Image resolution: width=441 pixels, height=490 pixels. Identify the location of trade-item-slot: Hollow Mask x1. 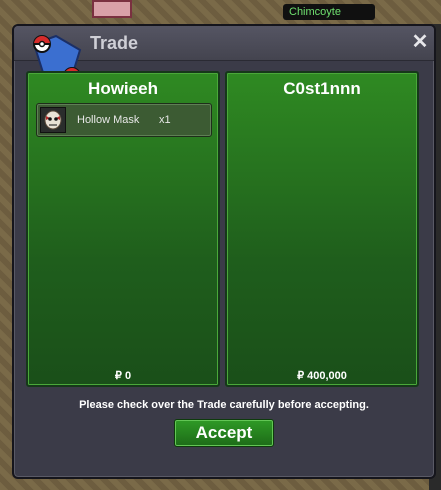
(124, 120).